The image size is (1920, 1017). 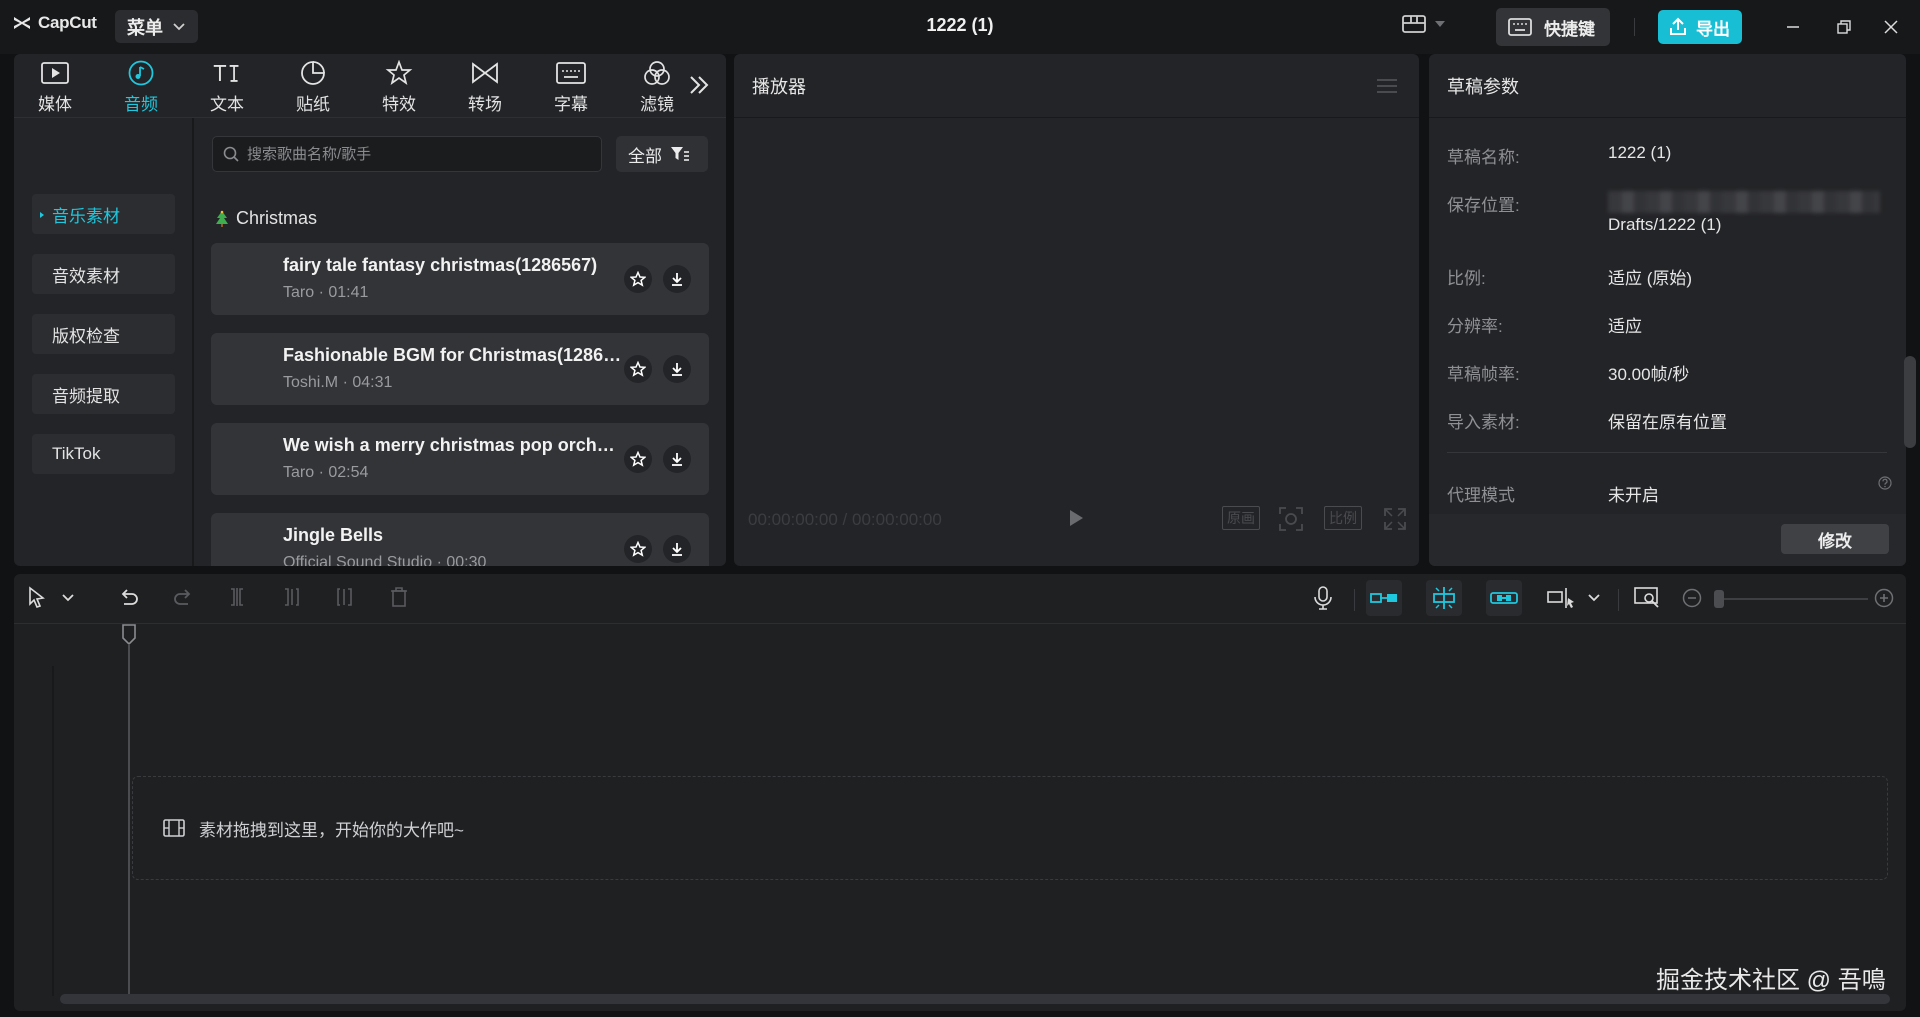 I want to click on music-search-box, so click(x=407, y=154).